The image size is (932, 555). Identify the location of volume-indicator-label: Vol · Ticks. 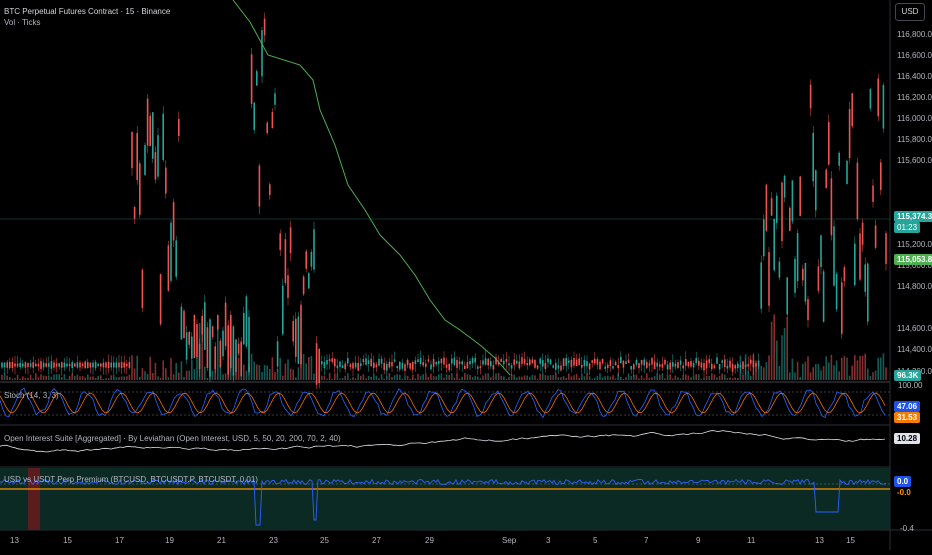
(22, 22).